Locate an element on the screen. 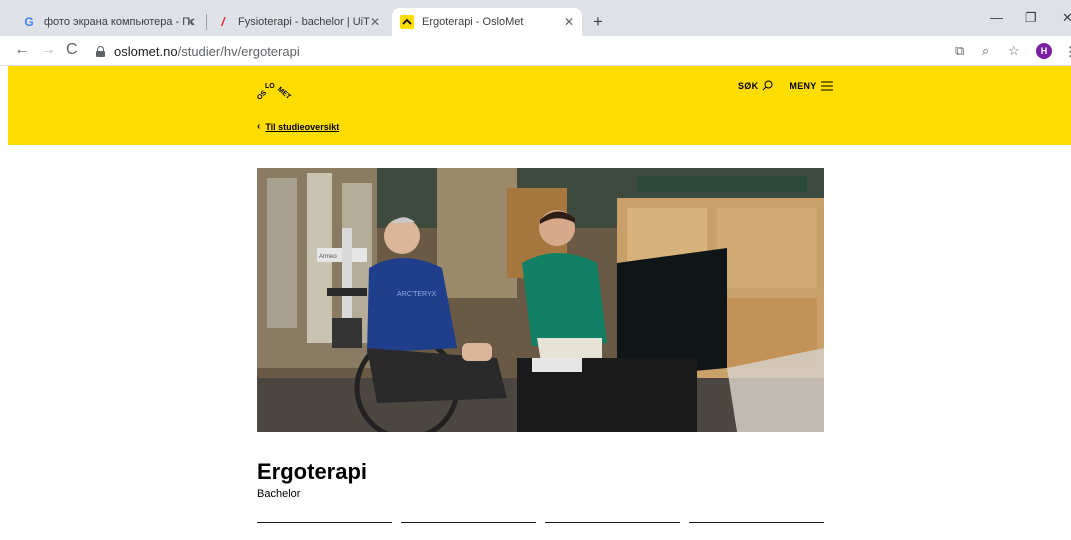  search-button: SØK is located at coordinates (755, 85).